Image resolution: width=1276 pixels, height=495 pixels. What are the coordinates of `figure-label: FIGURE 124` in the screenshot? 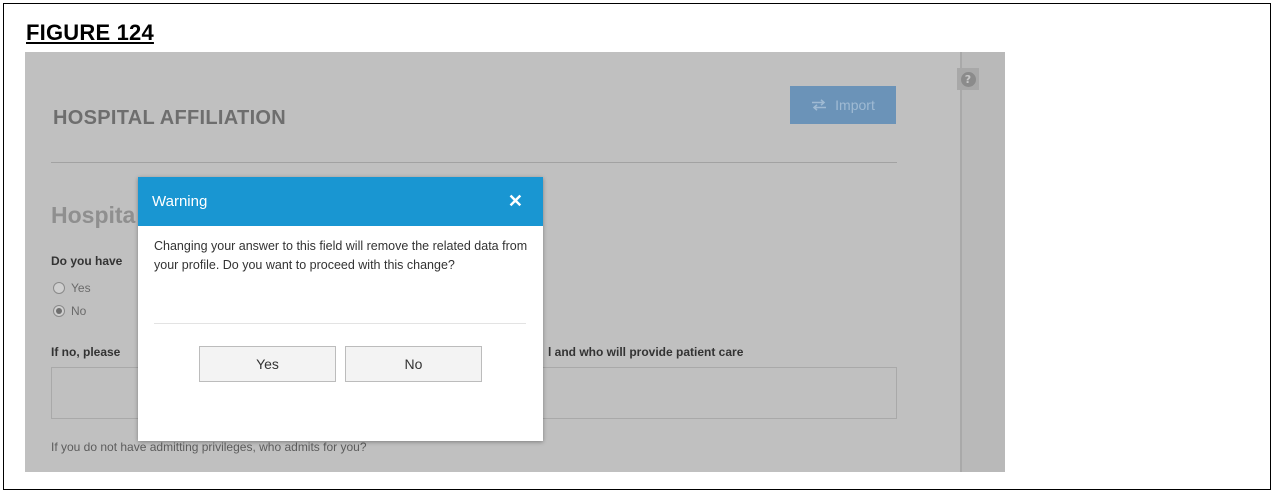 It's located at (90, 32).